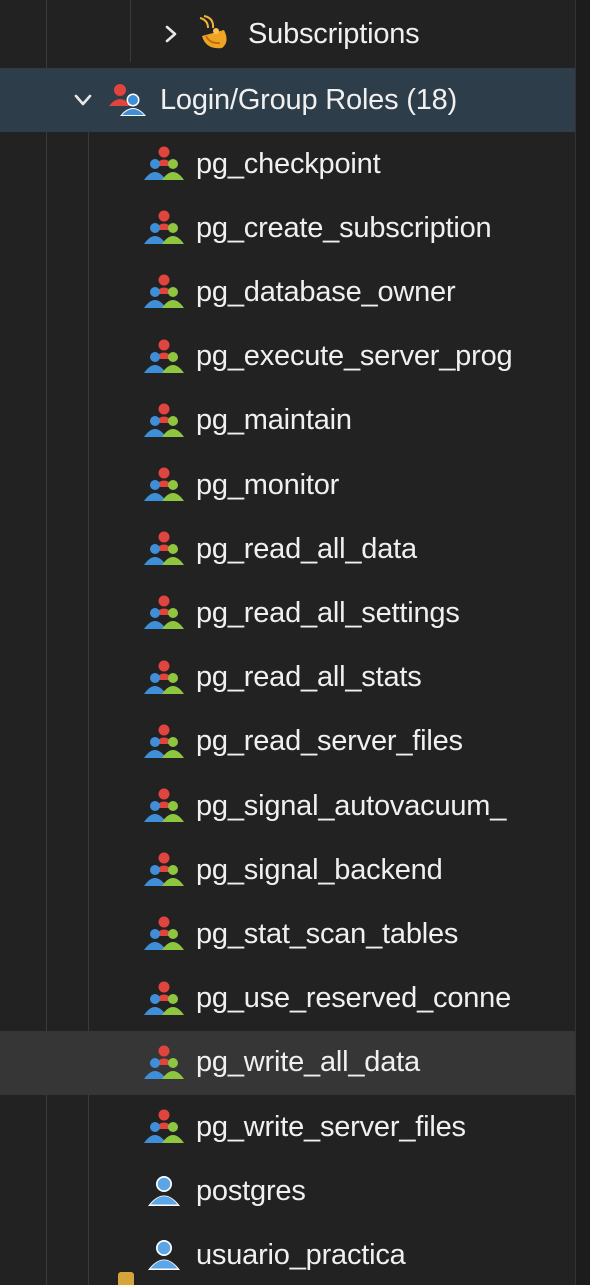 The width and height of the screenshot is (590, 1285). What do you see at coordinates (582, 642) in the screenshot?
I see `scrollbar` at bounding box center [582, 642].